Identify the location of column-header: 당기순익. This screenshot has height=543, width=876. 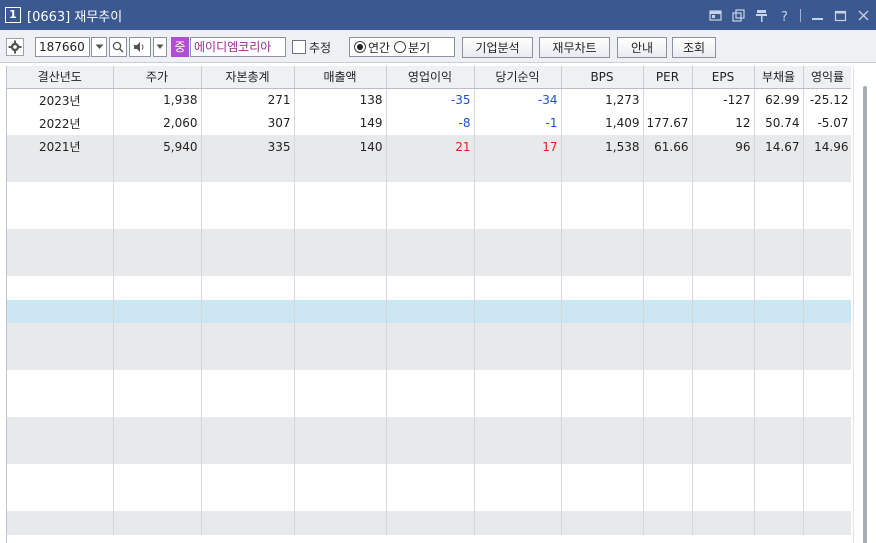
(518, 77).